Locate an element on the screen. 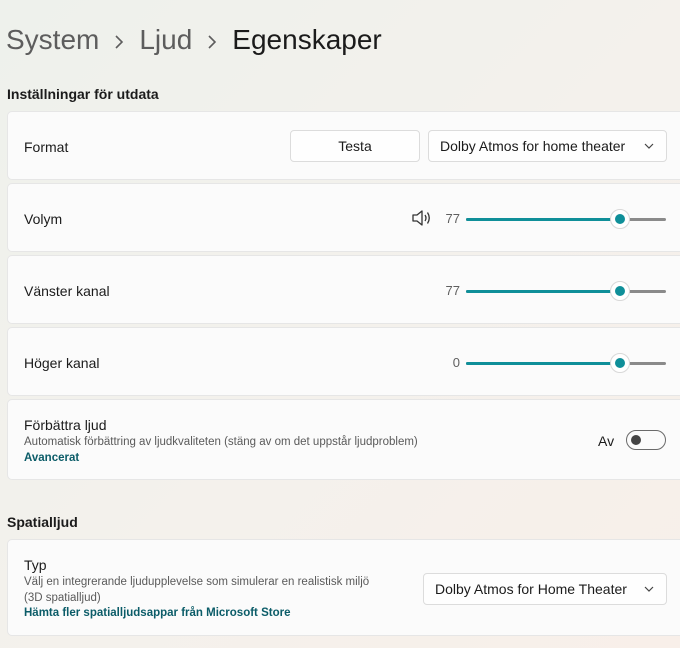  spatial-type-dropdown-value: Dolby Atmos for Home Theater is located at coordinates (531, 589).